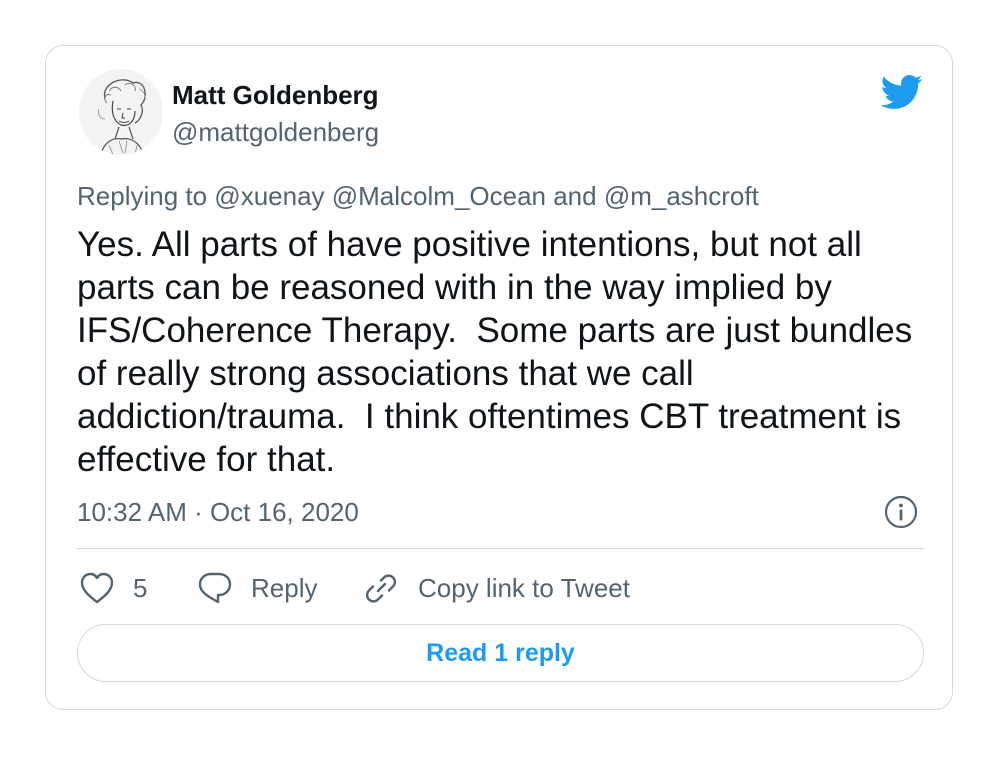 The image size is (1000, 758). I want to click on reply-button: Reply, so click(257, 588).